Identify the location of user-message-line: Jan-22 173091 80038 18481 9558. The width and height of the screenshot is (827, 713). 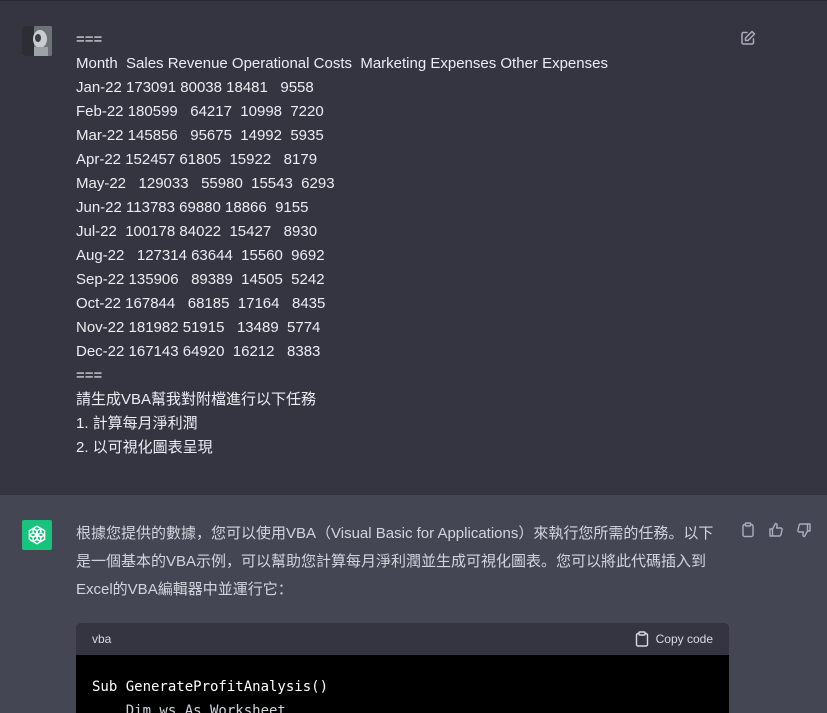
(195, 87).